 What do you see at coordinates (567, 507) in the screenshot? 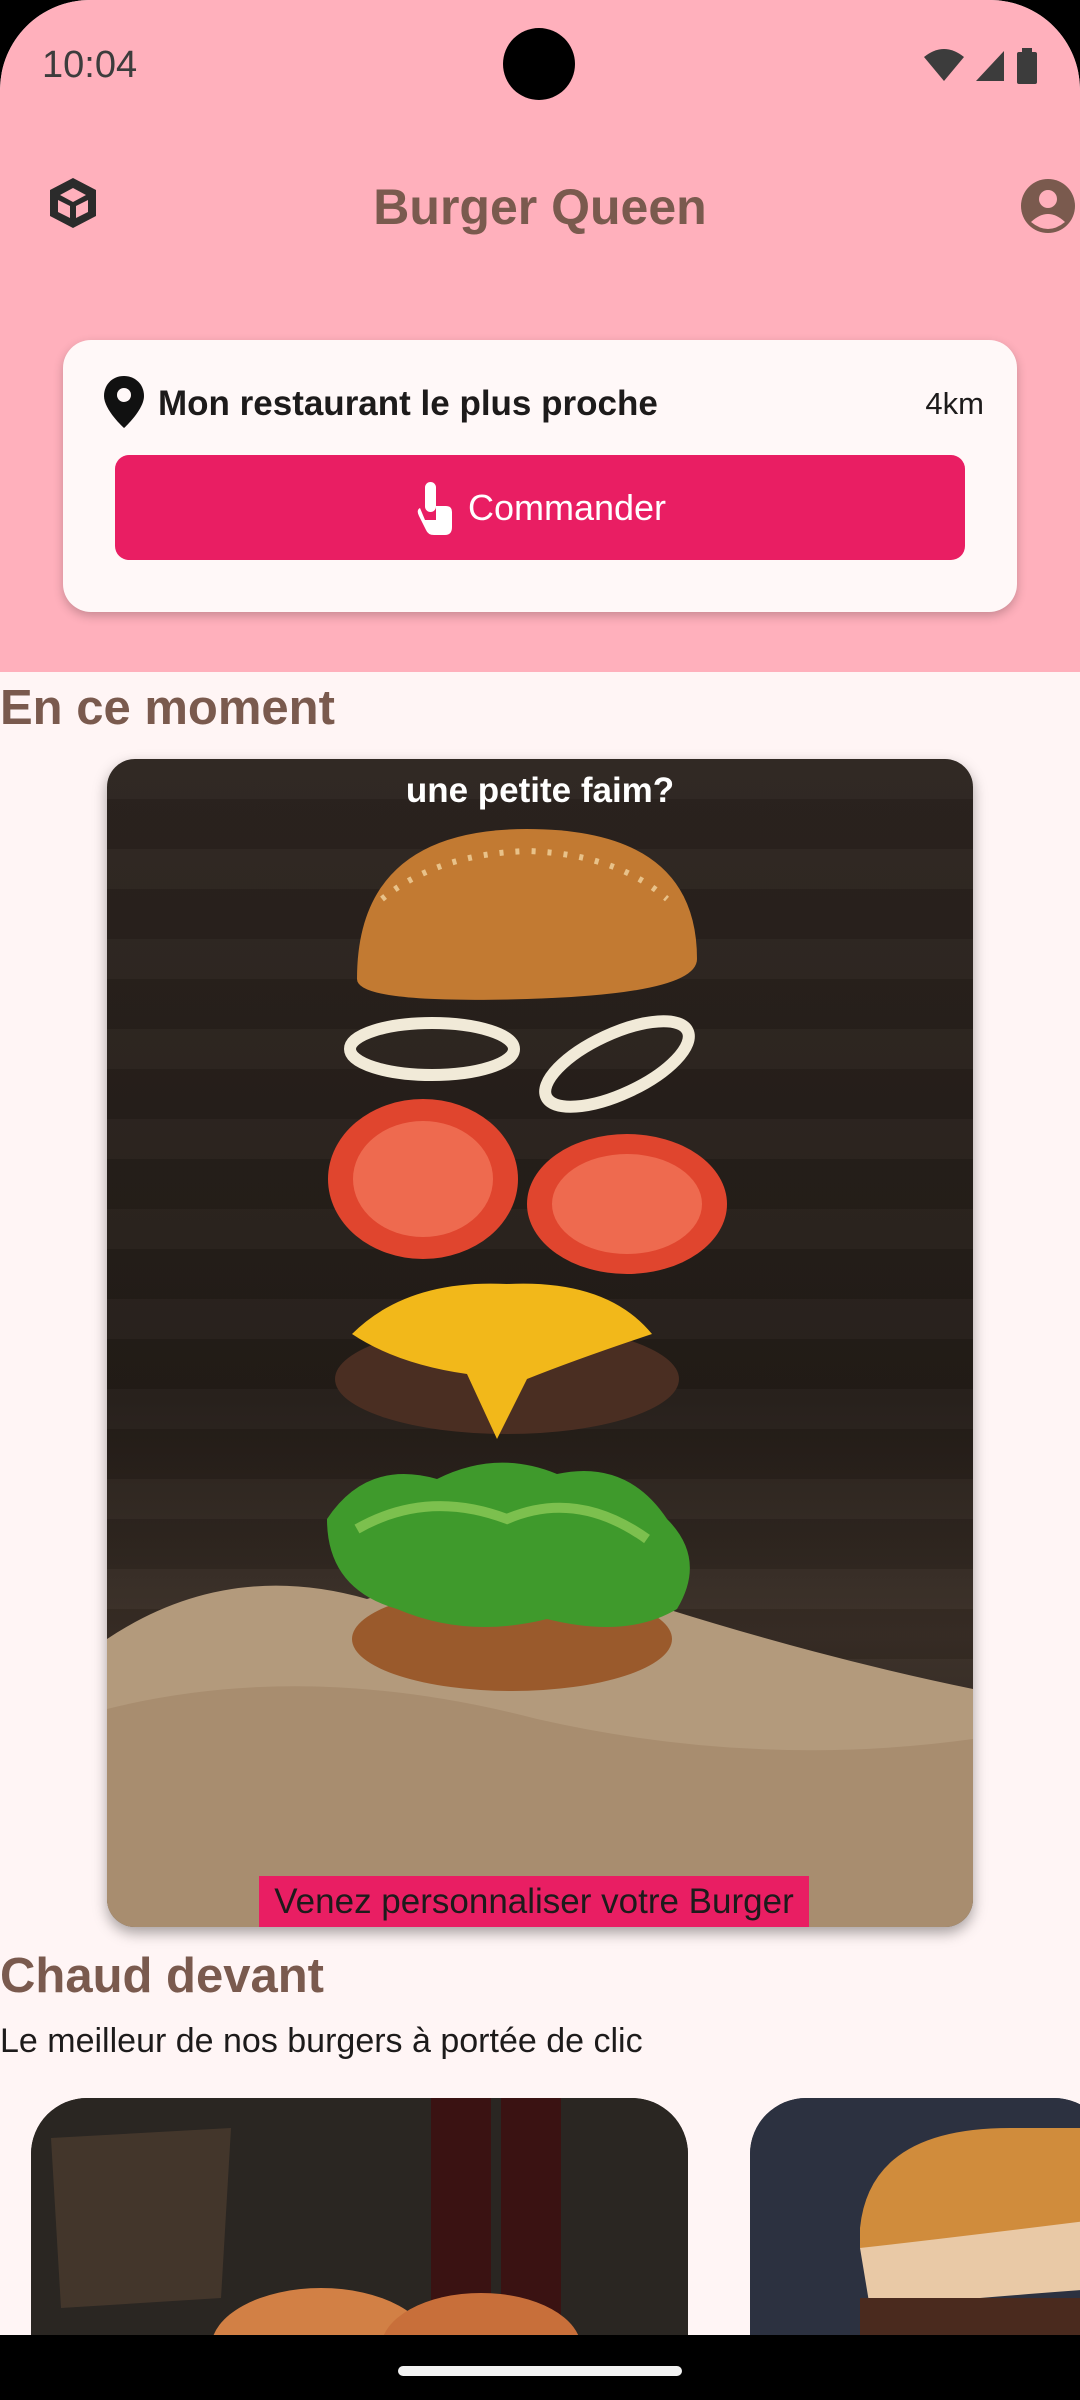
I see `order-button-label: Commander` at bounding box center [567, 507].